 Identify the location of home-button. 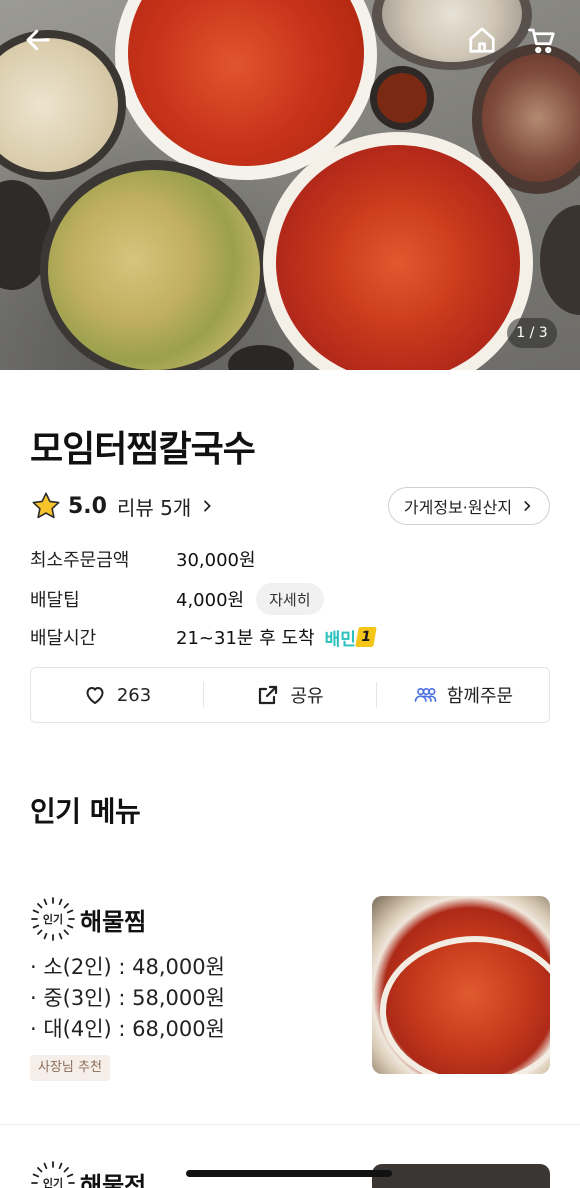
(482, 40).